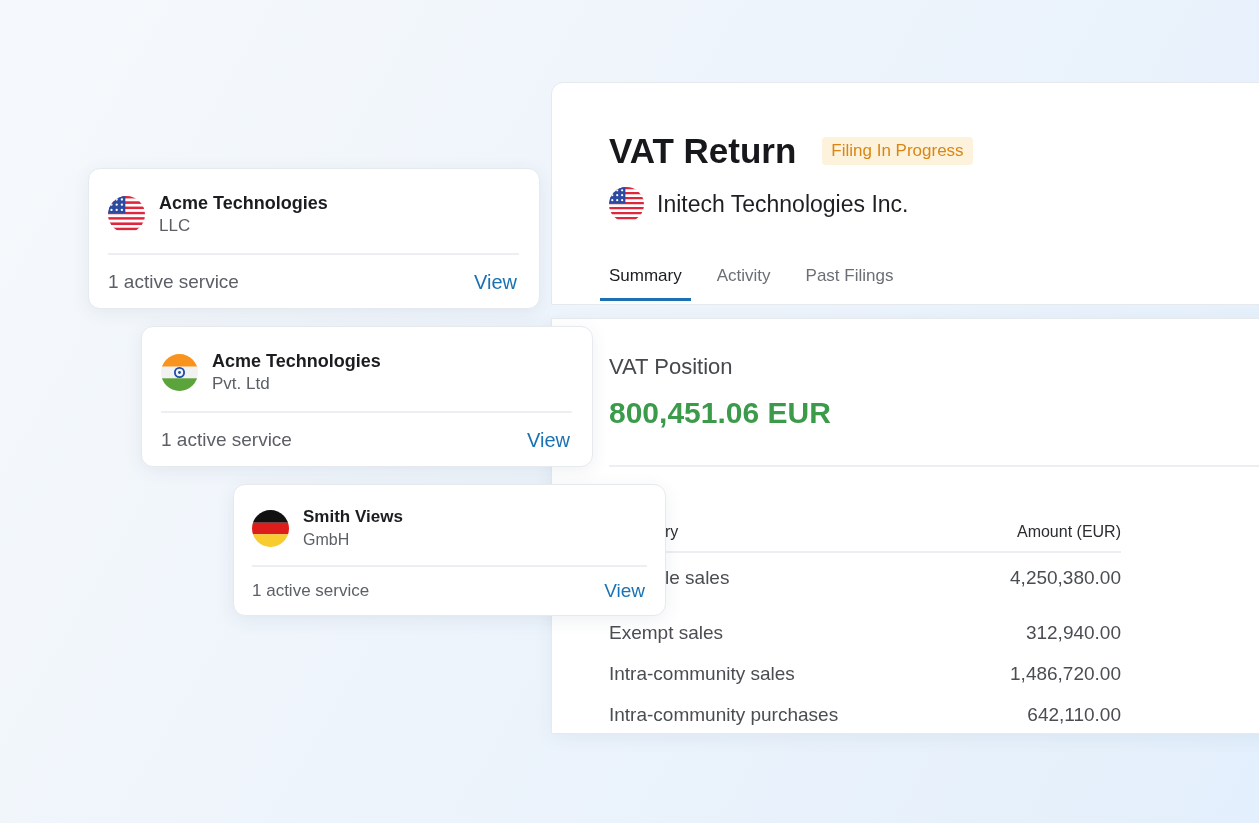 This screenshot has width=1259, height=823. I want to click on india-flag-icon, so click(179, 372).